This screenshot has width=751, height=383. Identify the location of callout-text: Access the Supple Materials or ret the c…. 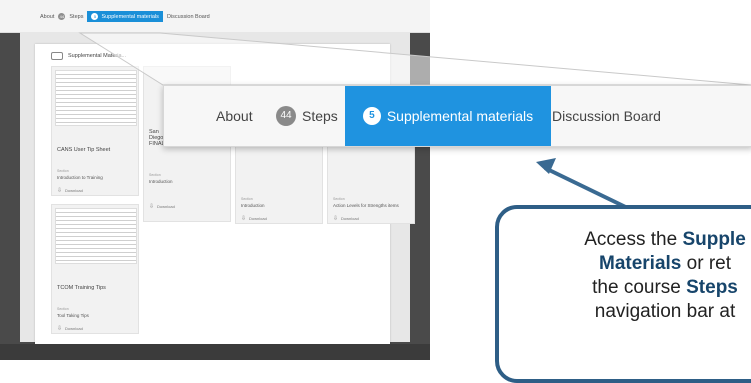
(633, 276).